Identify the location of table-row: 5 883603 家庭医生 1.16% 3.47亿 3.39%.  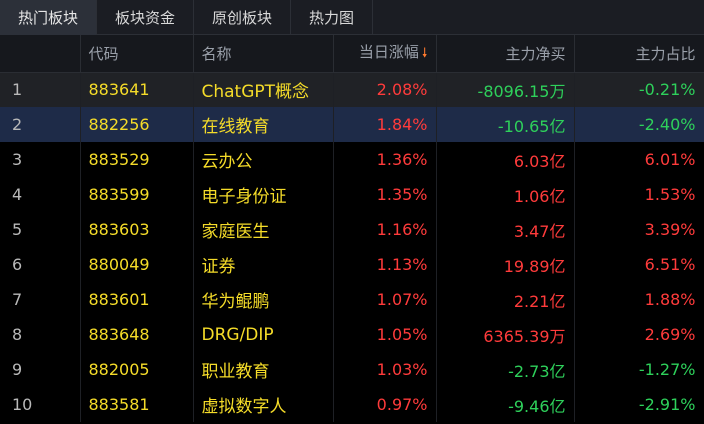
(352, 229).